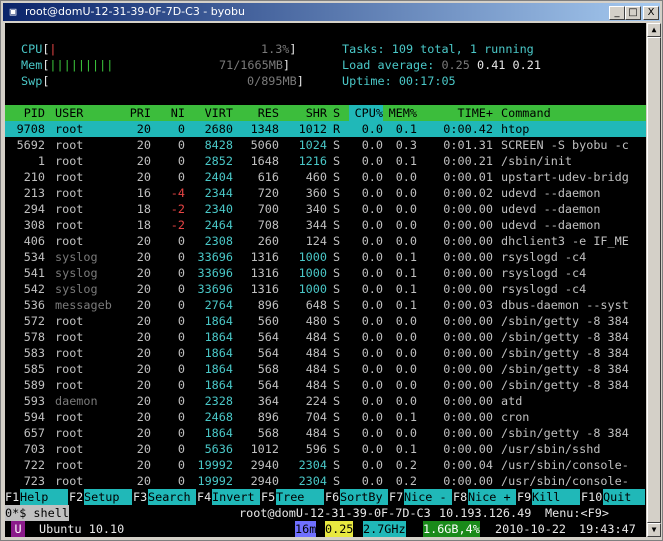 The height and width of the screenshot is (541, 663). I want to click on column-header: PID, so click(25, 113).